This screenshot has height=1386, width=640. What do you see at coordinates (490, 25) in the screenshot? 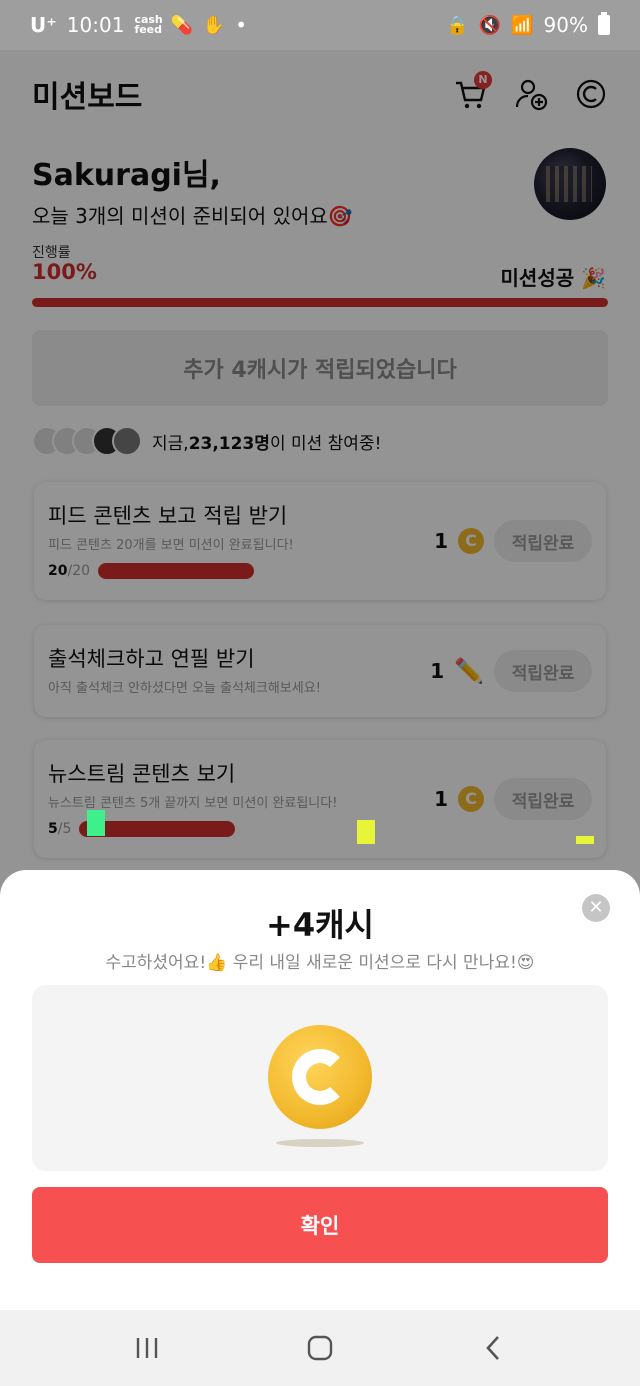
I see `mute-icon: 🔇` at bounding box center [490, 25].